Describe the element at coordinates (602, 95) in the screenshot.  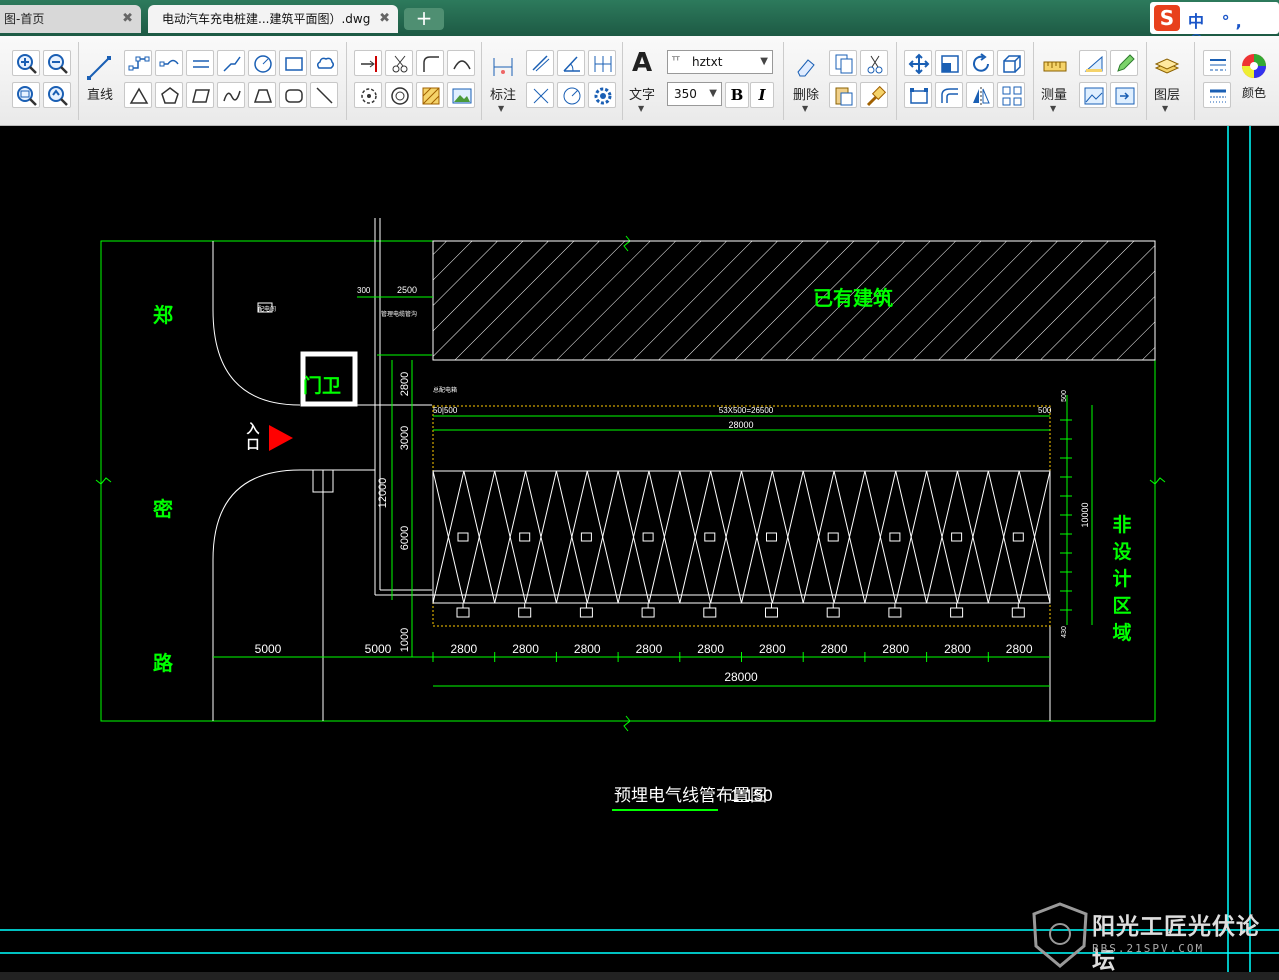
I see `dim-settings-icon` at that location.